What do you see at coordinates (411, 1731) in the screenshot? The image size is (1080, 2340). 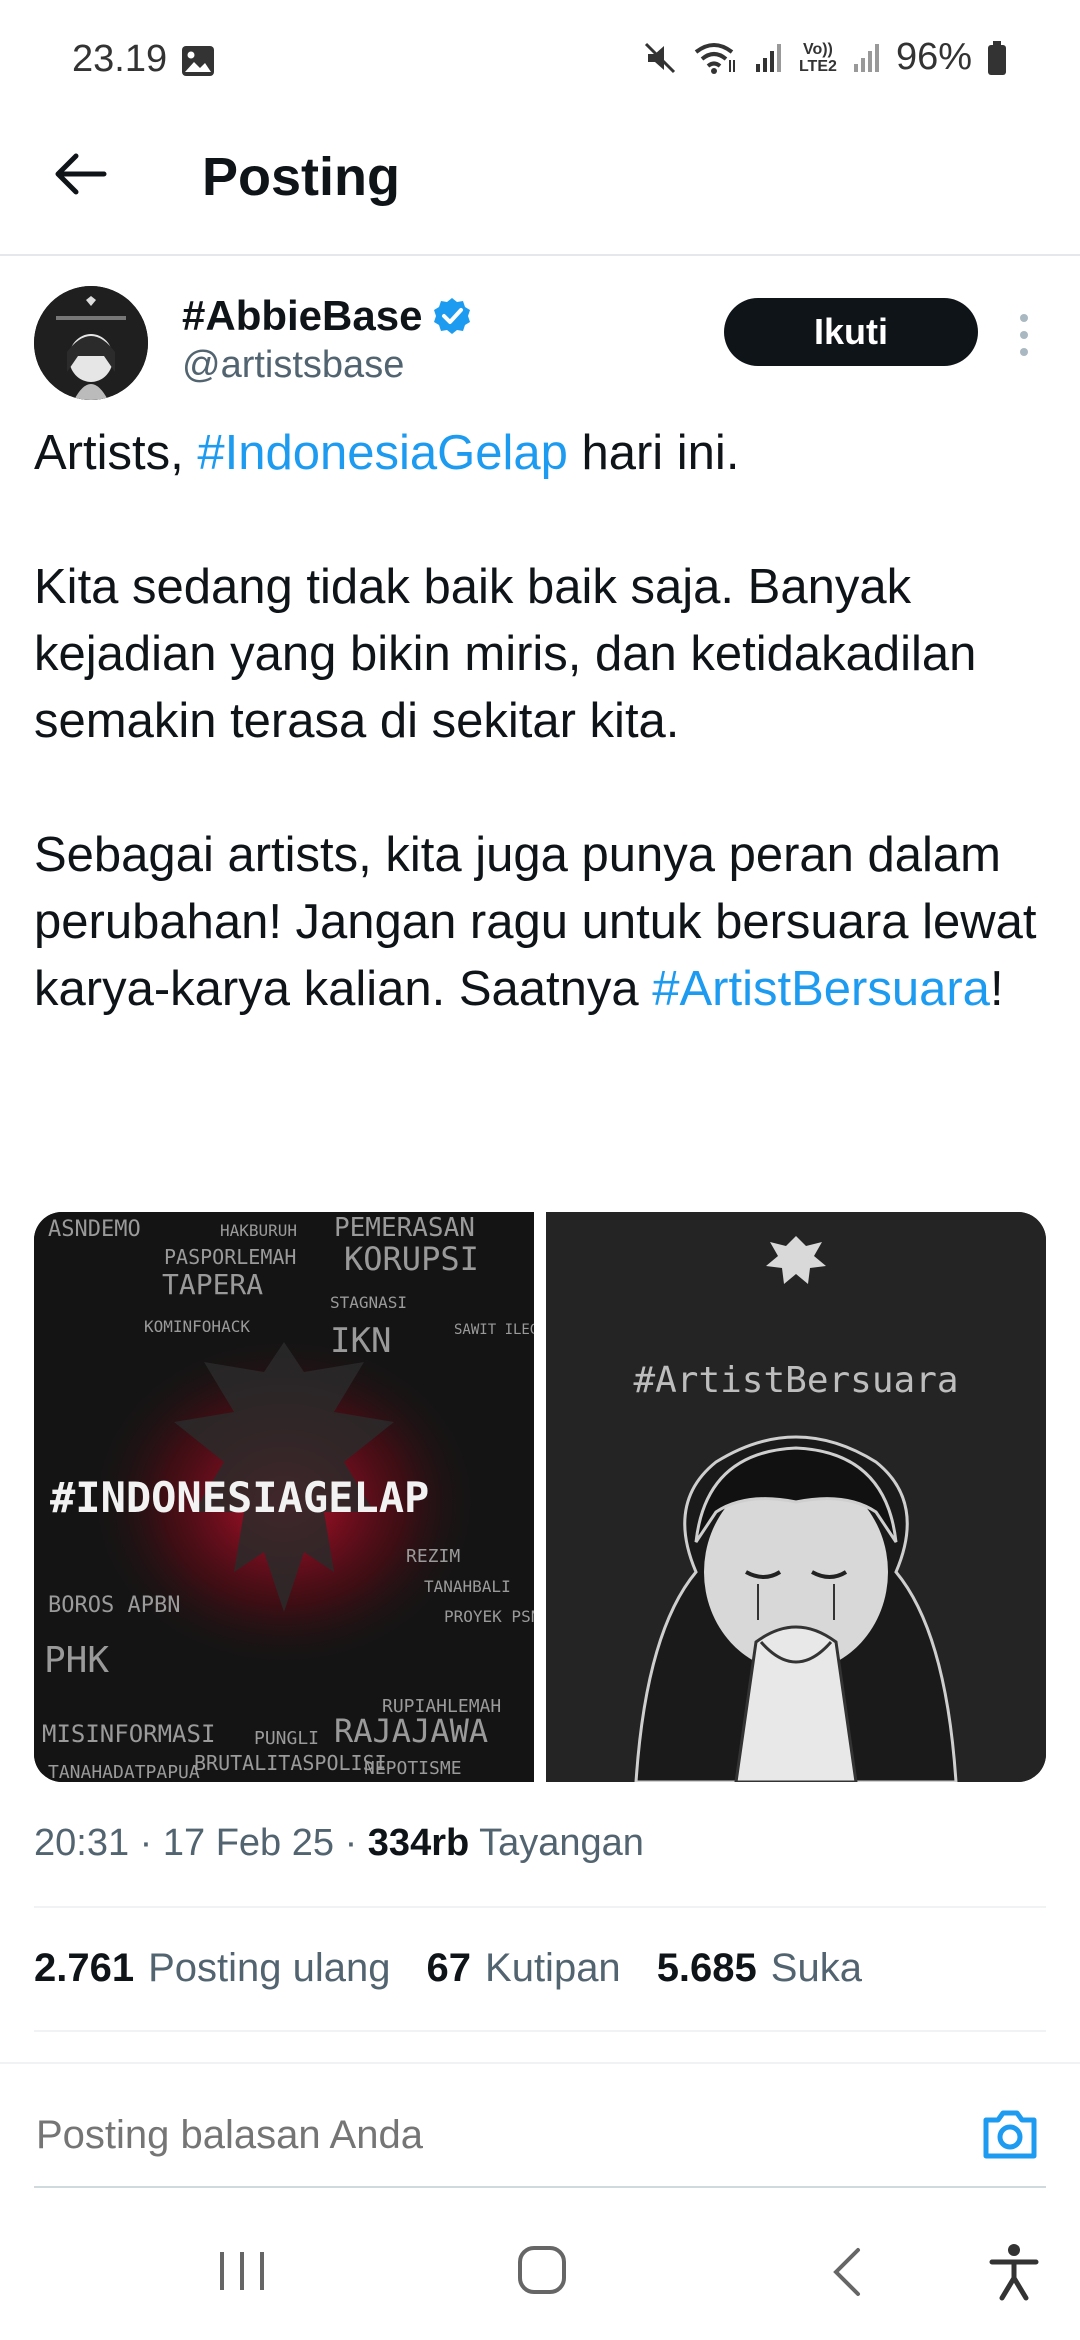 I see `poster-word: RAJAJAWA` at bounding box center [411, 1731].